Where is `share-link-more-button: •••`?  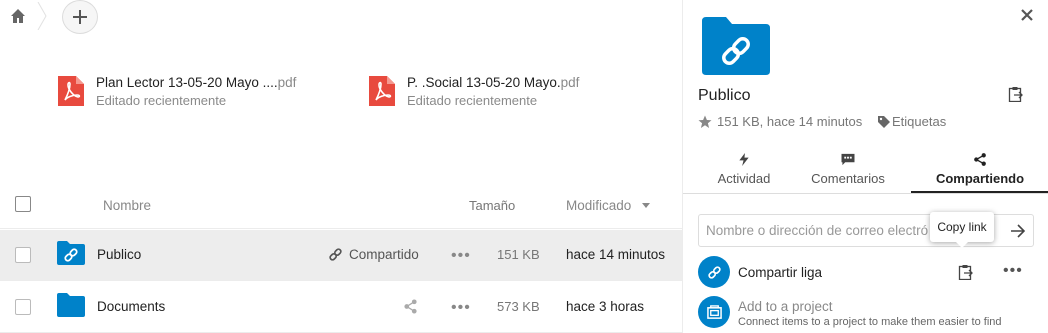
share-link-more-button: ••• is located at coordinates (1013, 271).